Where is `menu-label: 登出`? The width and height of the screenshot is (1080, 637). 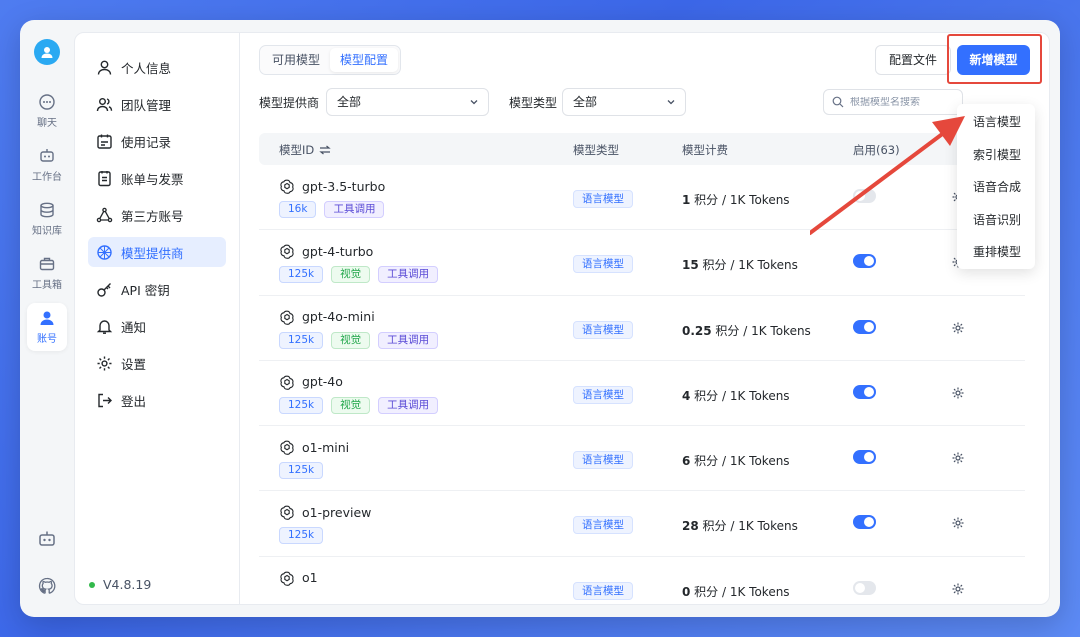
menu-label: 登出 is located at coordinates (134, 401).